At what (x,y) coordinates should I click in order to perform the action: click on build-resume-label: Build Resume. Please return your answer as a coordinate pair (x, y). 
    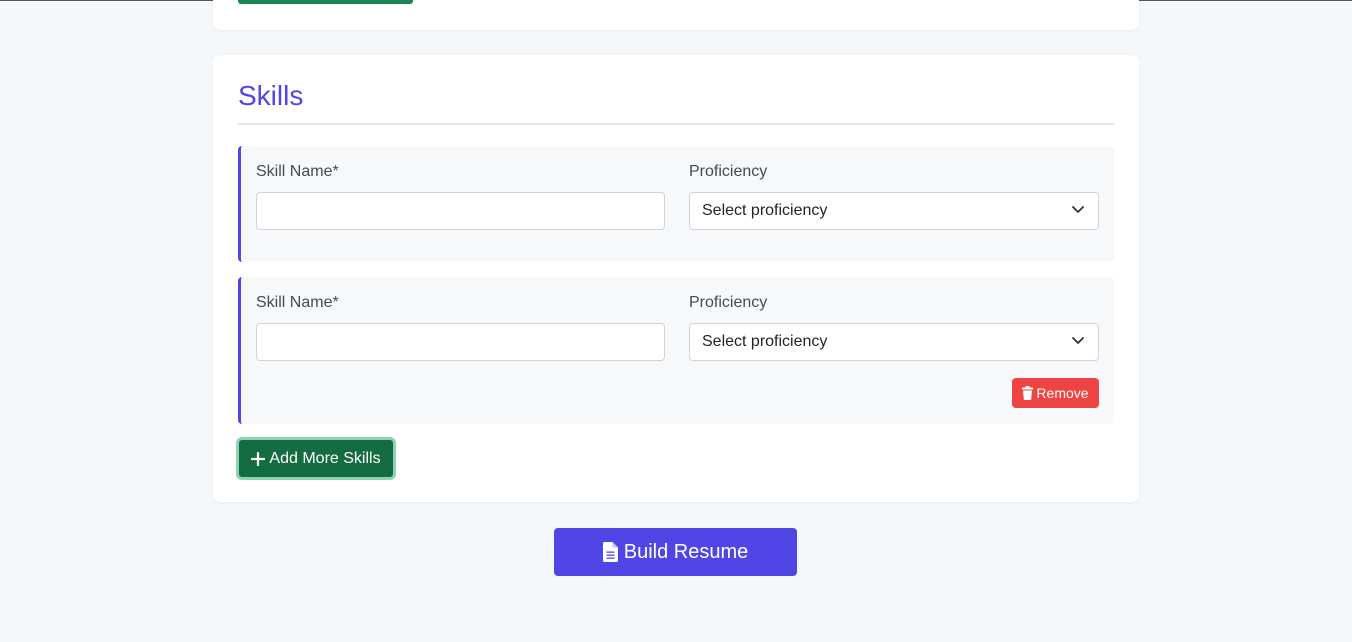
    Looking at the image, I should click on (686, 551).